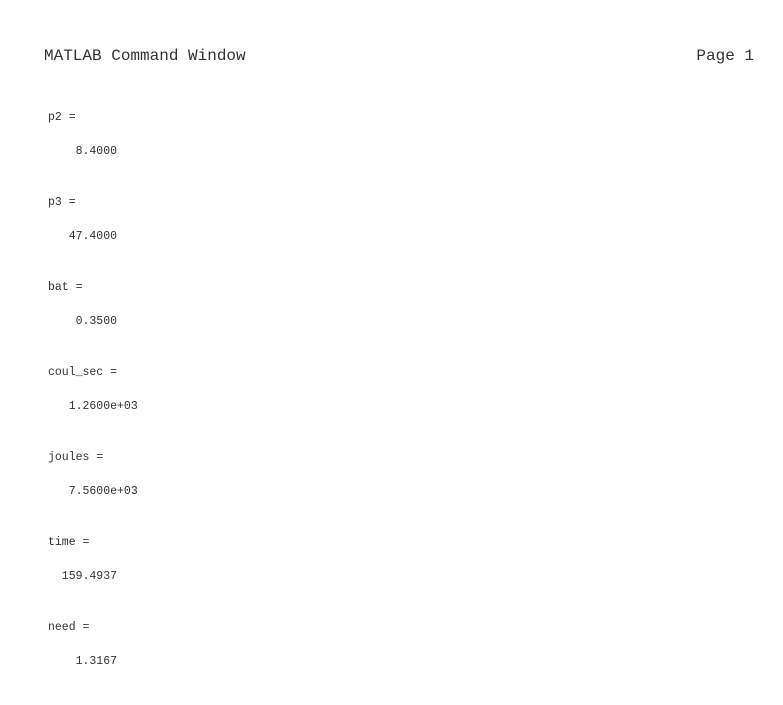 Image resolution: width=783 pixels, height=705 pixels. Describe the element at coordinates (398, 237) in the screenshot. I see `variable-output: p3 = 47.4000` at that location.